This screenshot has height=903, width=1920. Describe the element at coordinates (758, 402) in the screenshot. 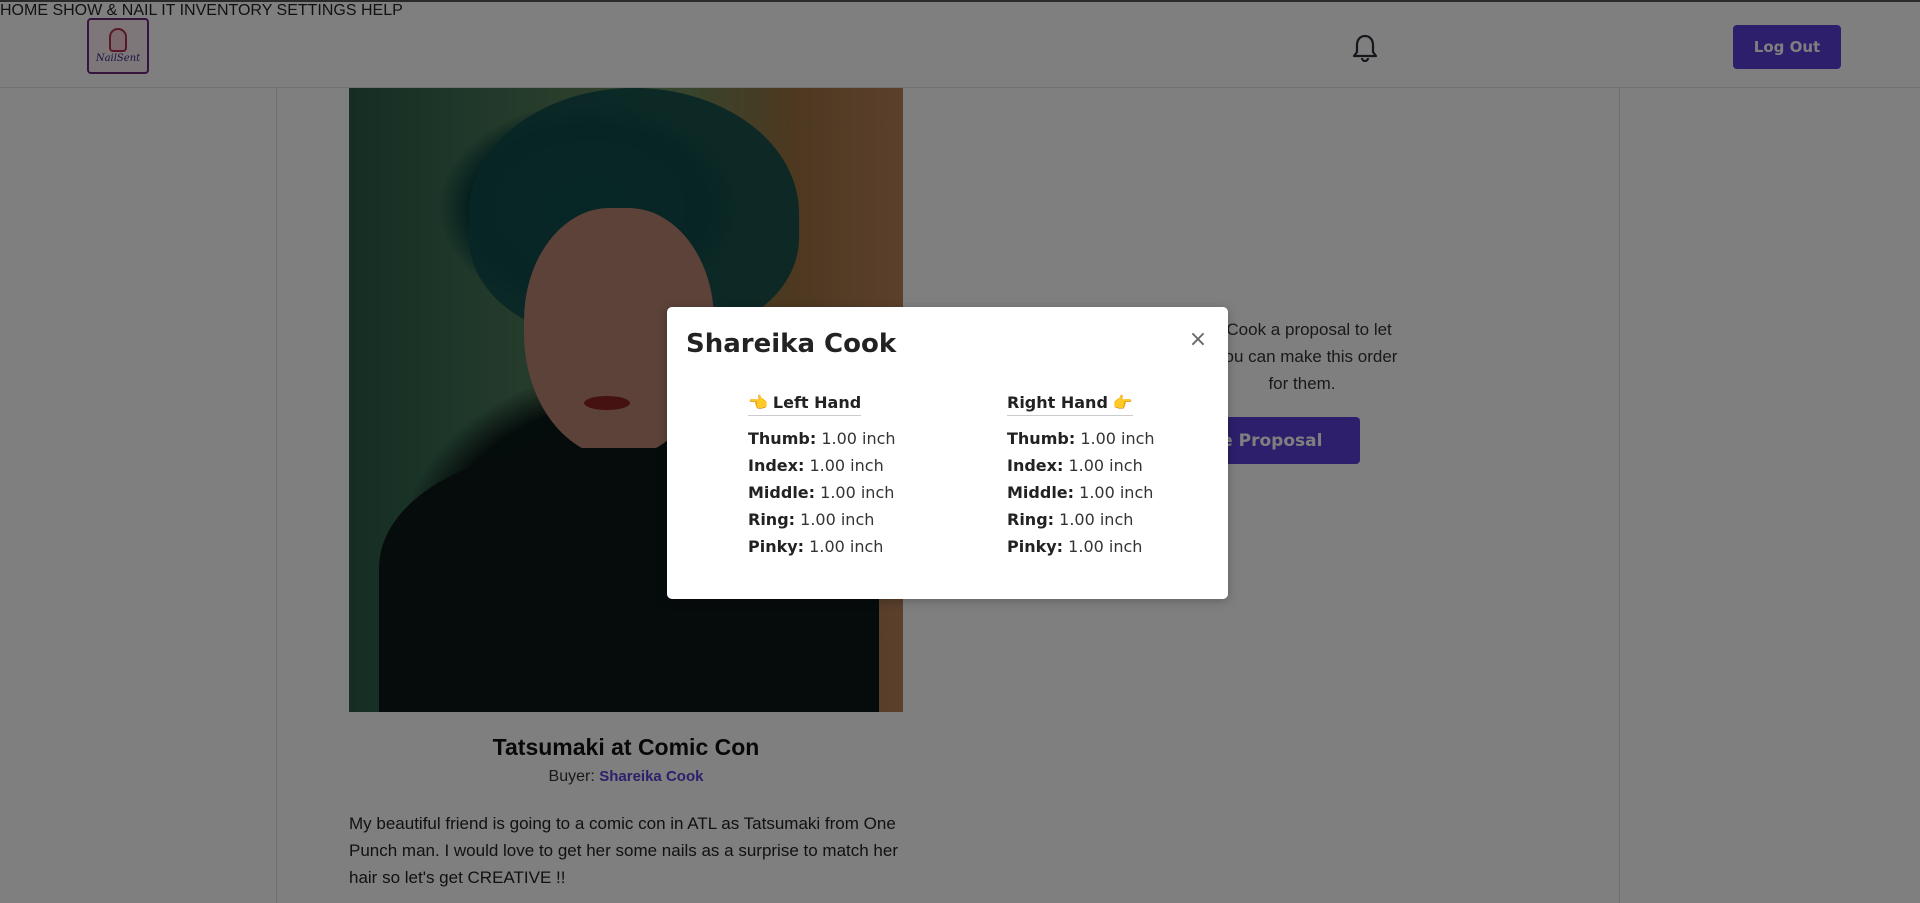

I see `pointing-left-hand-icon: 👈` at that location.